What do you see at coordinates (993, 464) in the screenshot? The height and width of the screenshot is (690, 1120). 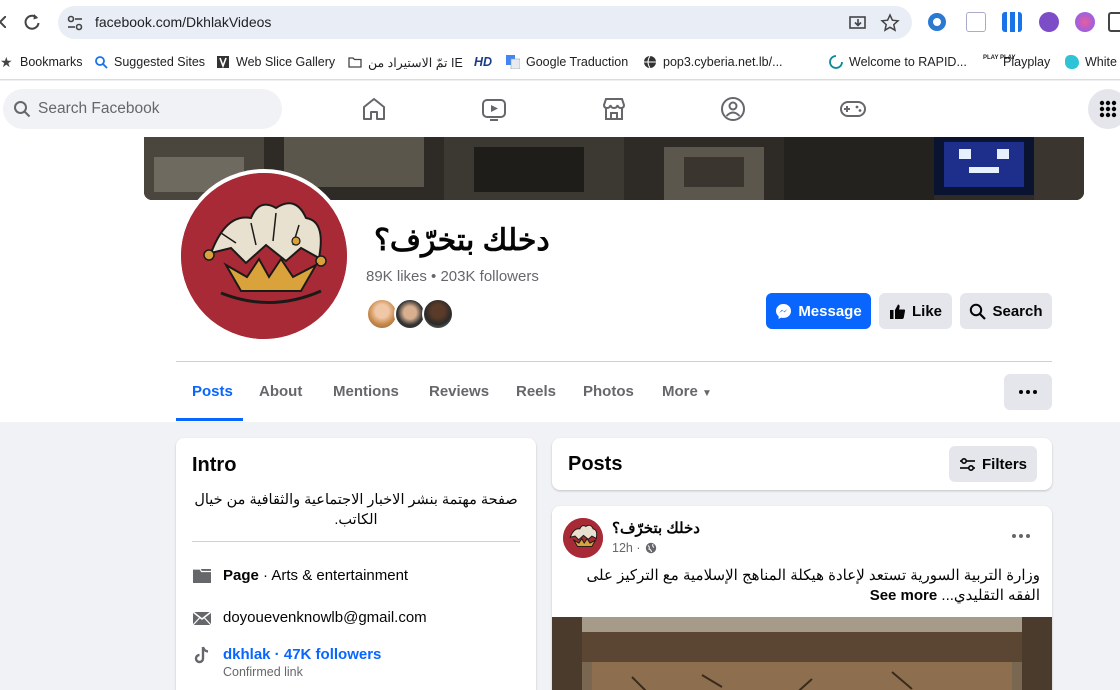 I see `filters-button: Filters` at bounding box center [993, 464].